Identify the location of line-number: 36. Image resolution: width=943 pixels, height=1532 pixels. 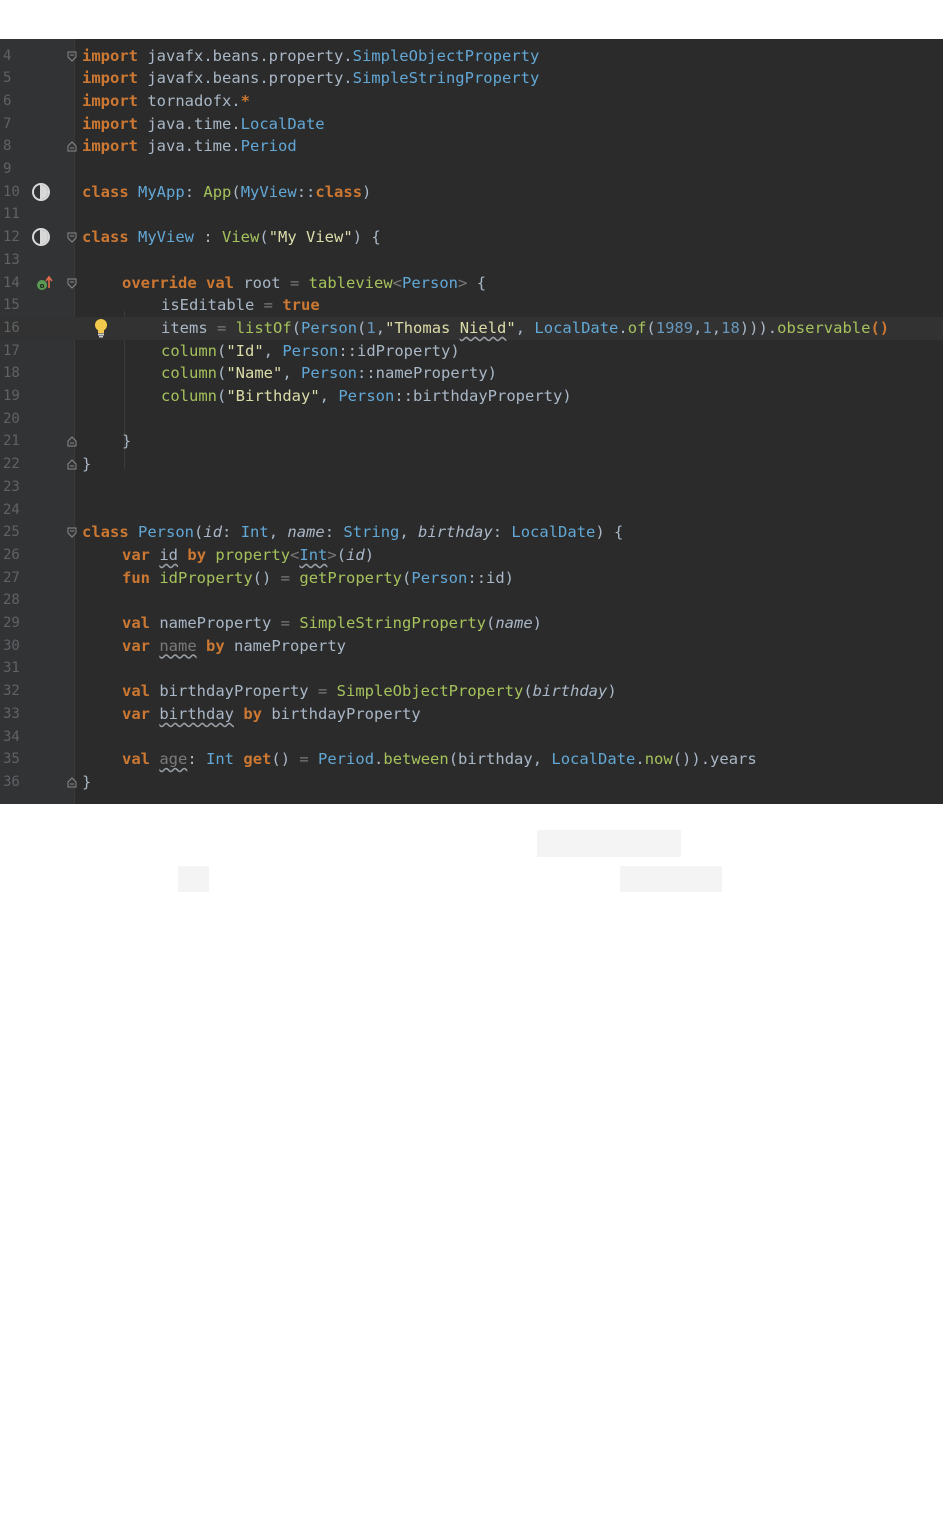
(11, 781).